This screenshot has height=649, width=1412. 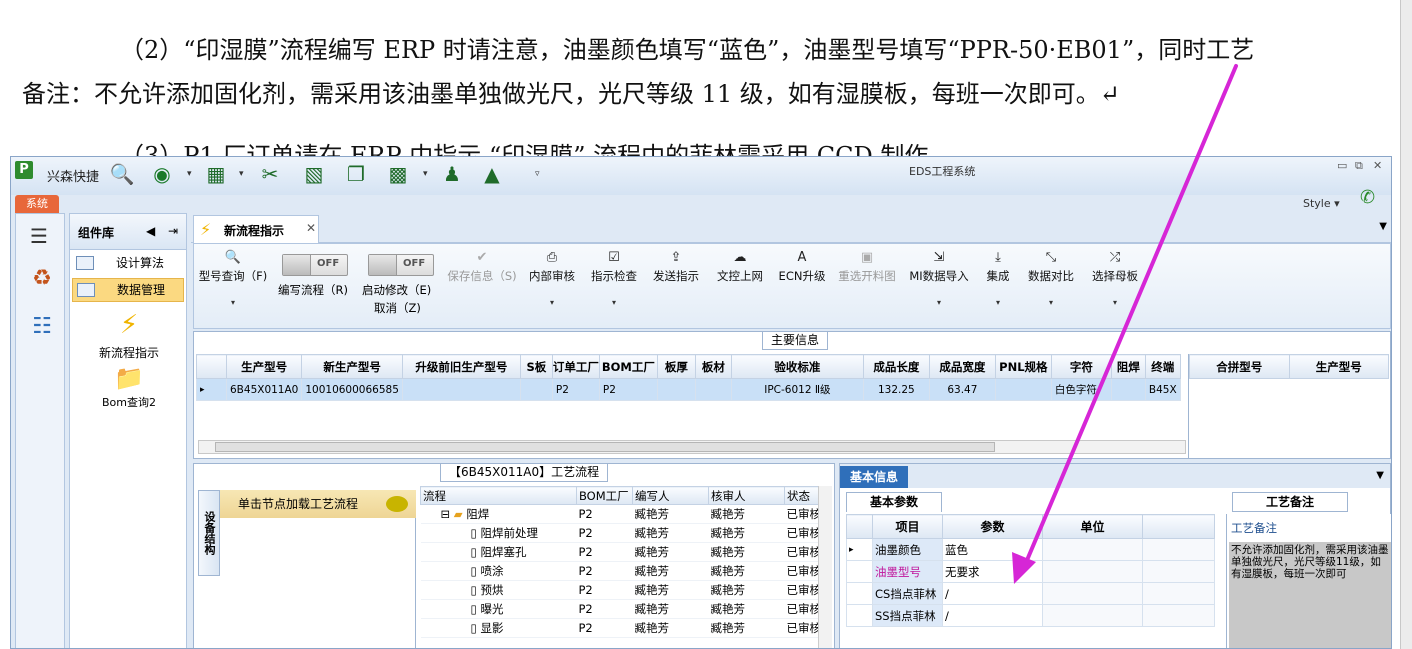 I want to click on reselect-cutting-button: ▣ 重选开料图, so click(x=867, y=267).